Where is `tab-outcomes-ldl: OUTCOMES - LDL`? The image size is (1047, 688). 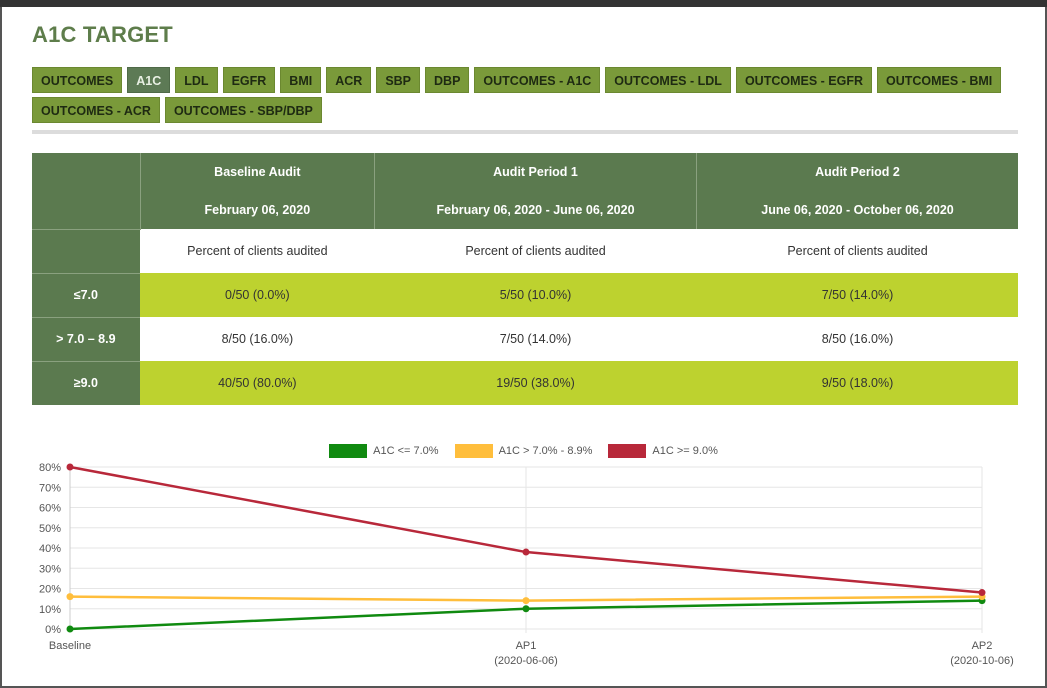
tab-outcomes-ldl: OUTCOMES - LDL is located at coordinates (668, 80).